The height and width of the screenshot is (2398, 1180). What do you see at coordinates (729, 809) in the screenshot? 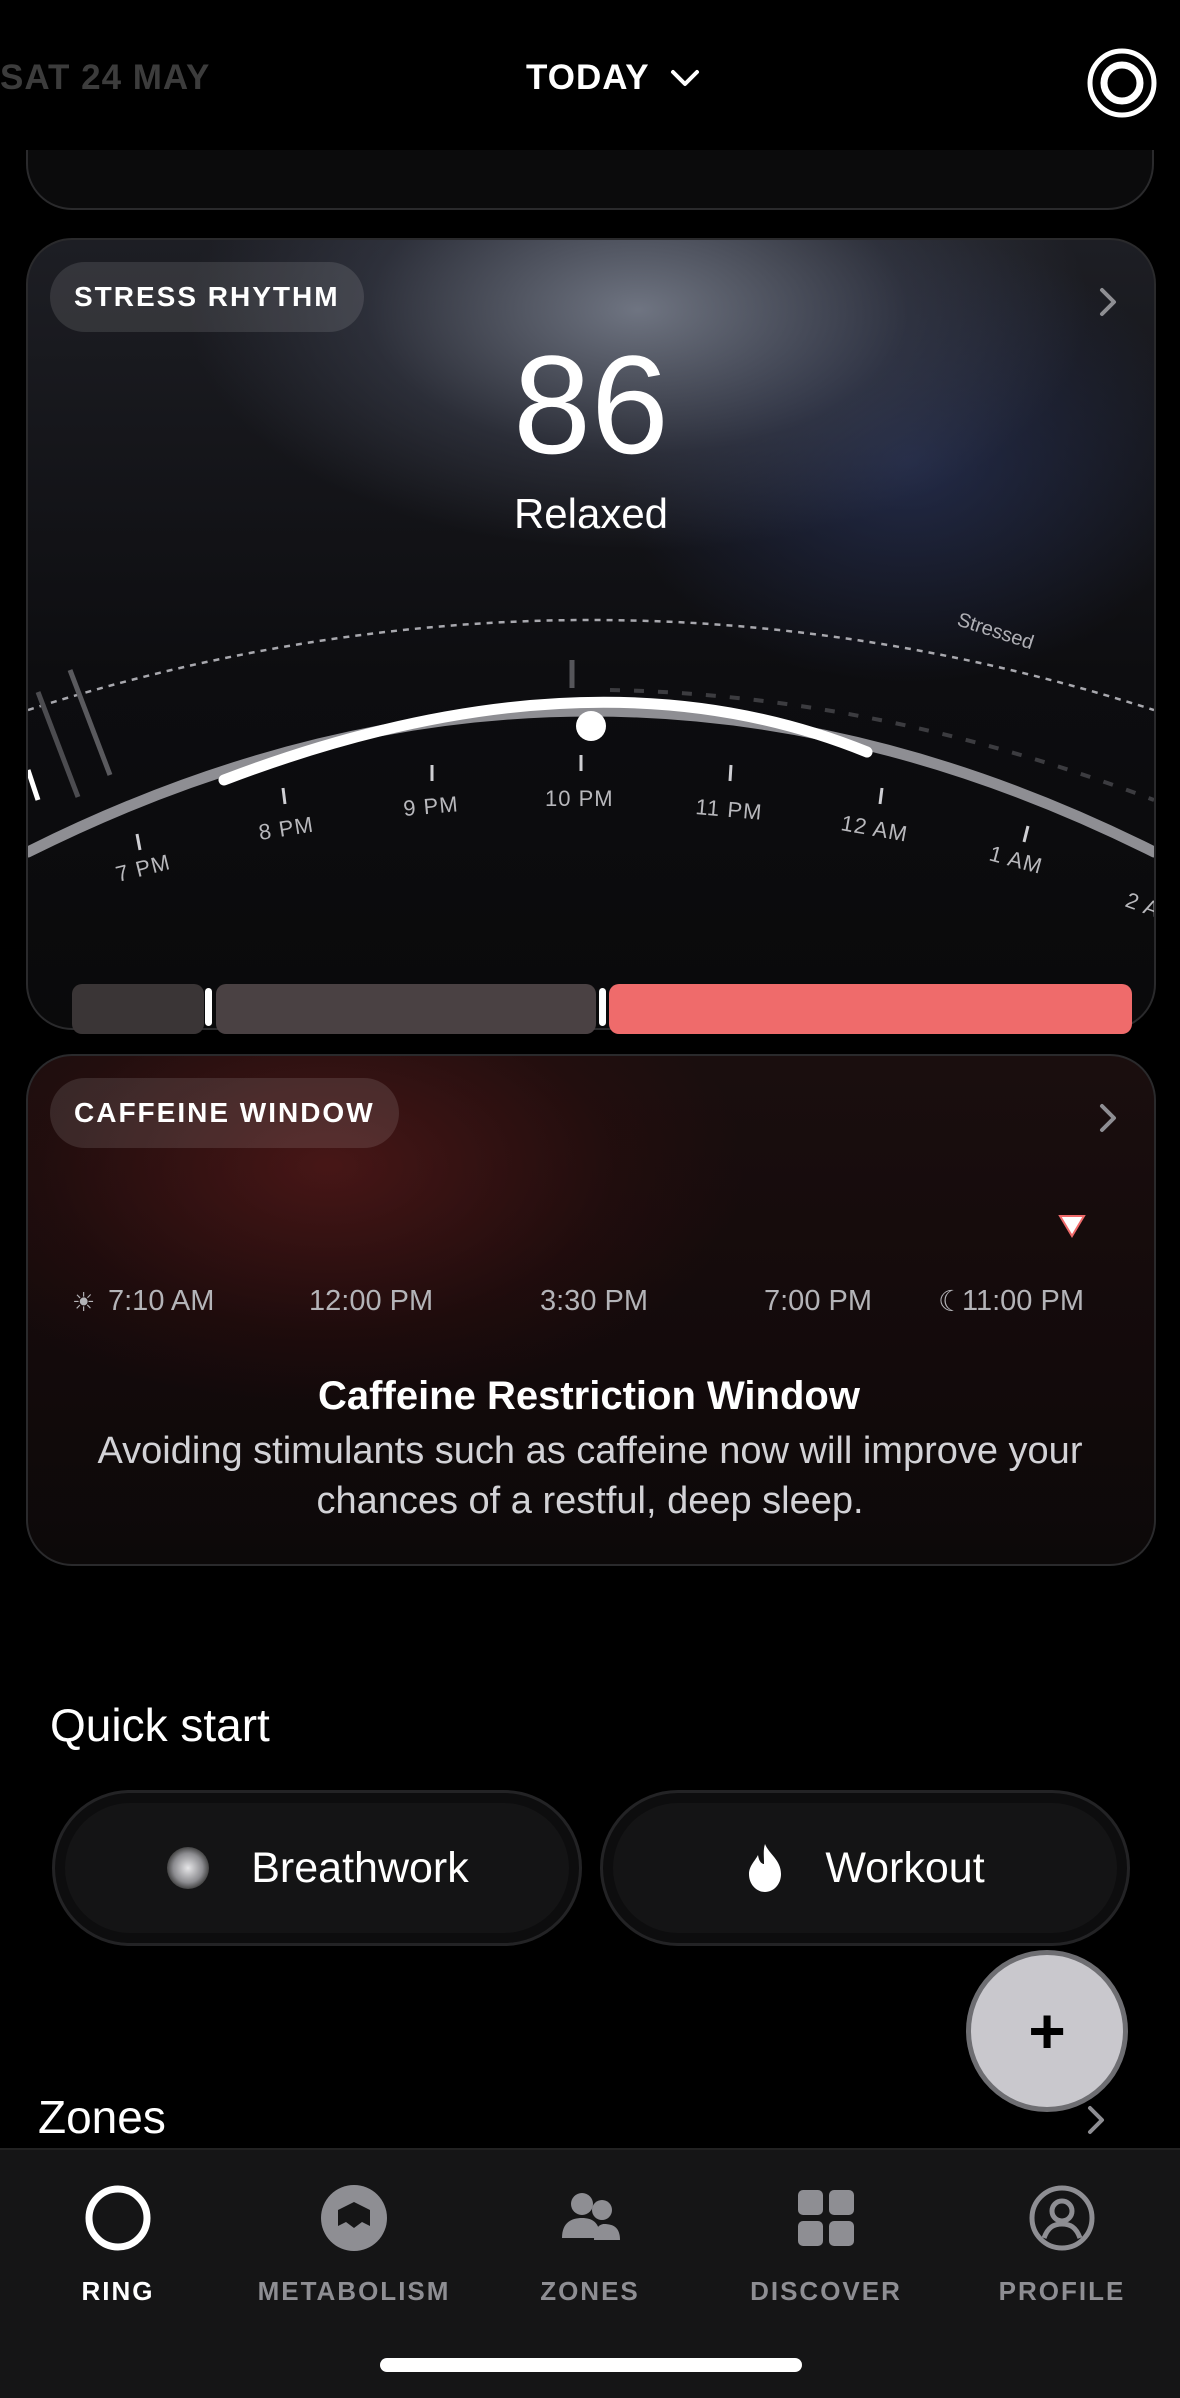
I see `time-label: 11 PM` at bounding box center [729, 809].